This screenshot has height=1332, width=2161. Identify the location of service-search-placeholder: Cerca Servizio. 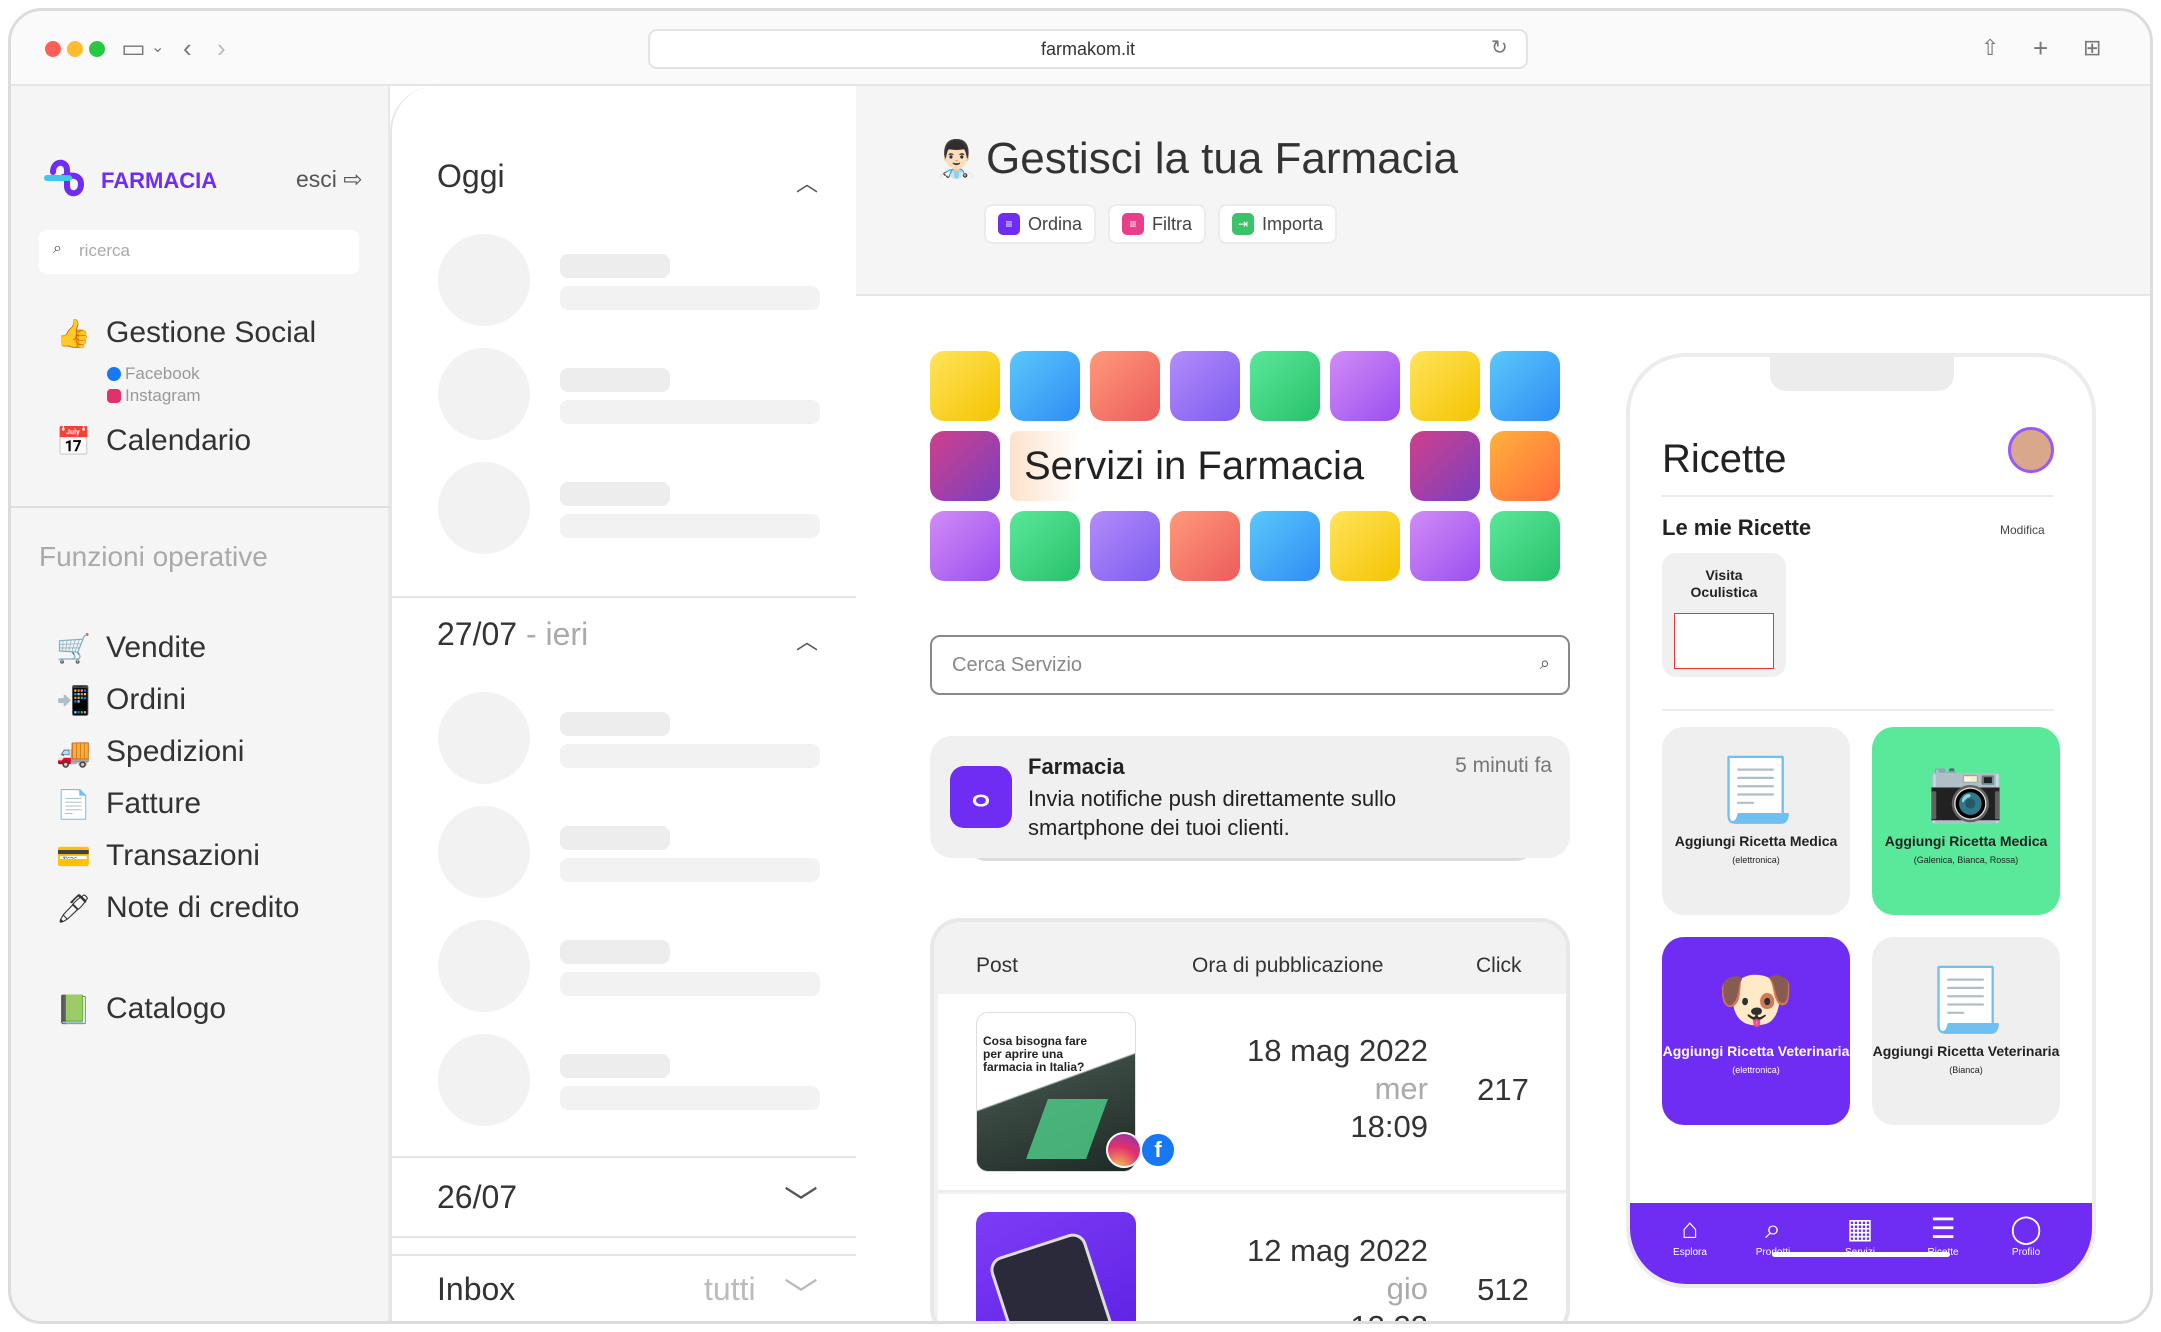
(1017, 665).